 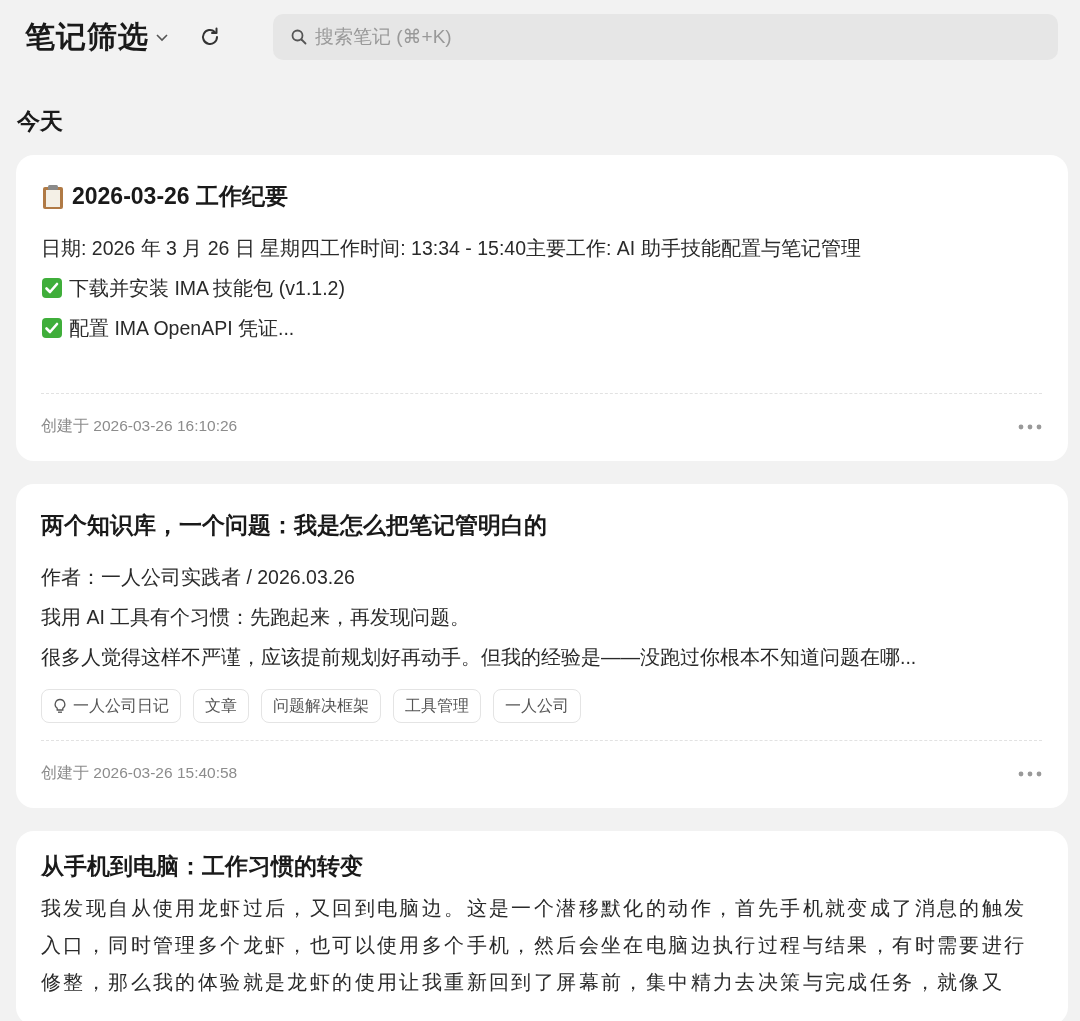 I want to click on note-paragraph: 我发现自从使用龙虾过后，又回到电脑边。这是一个潜移默化的动作，首先手机就变成了消息的触发入口，同时管理多个龙虾，也可以使用多个手机，然后会坐在电脑边执行过程与结果，有时需要进行修整，那么我的体验就是龙虾的使用让我重新回到了屏幕前，集中精力去决策与完成任务，就像又, so click(x=534, y=945).